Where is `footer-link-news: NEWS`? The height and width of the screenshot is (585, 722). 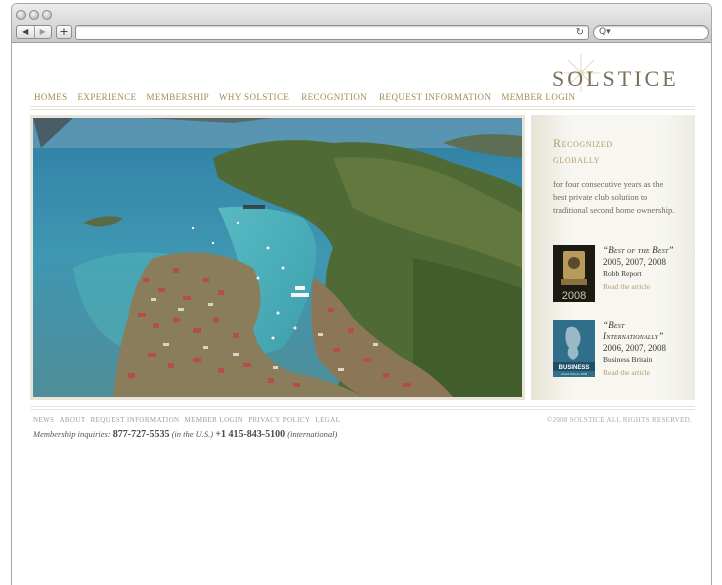 footer-link-news: NEWS is located at coordinates (43, 420).